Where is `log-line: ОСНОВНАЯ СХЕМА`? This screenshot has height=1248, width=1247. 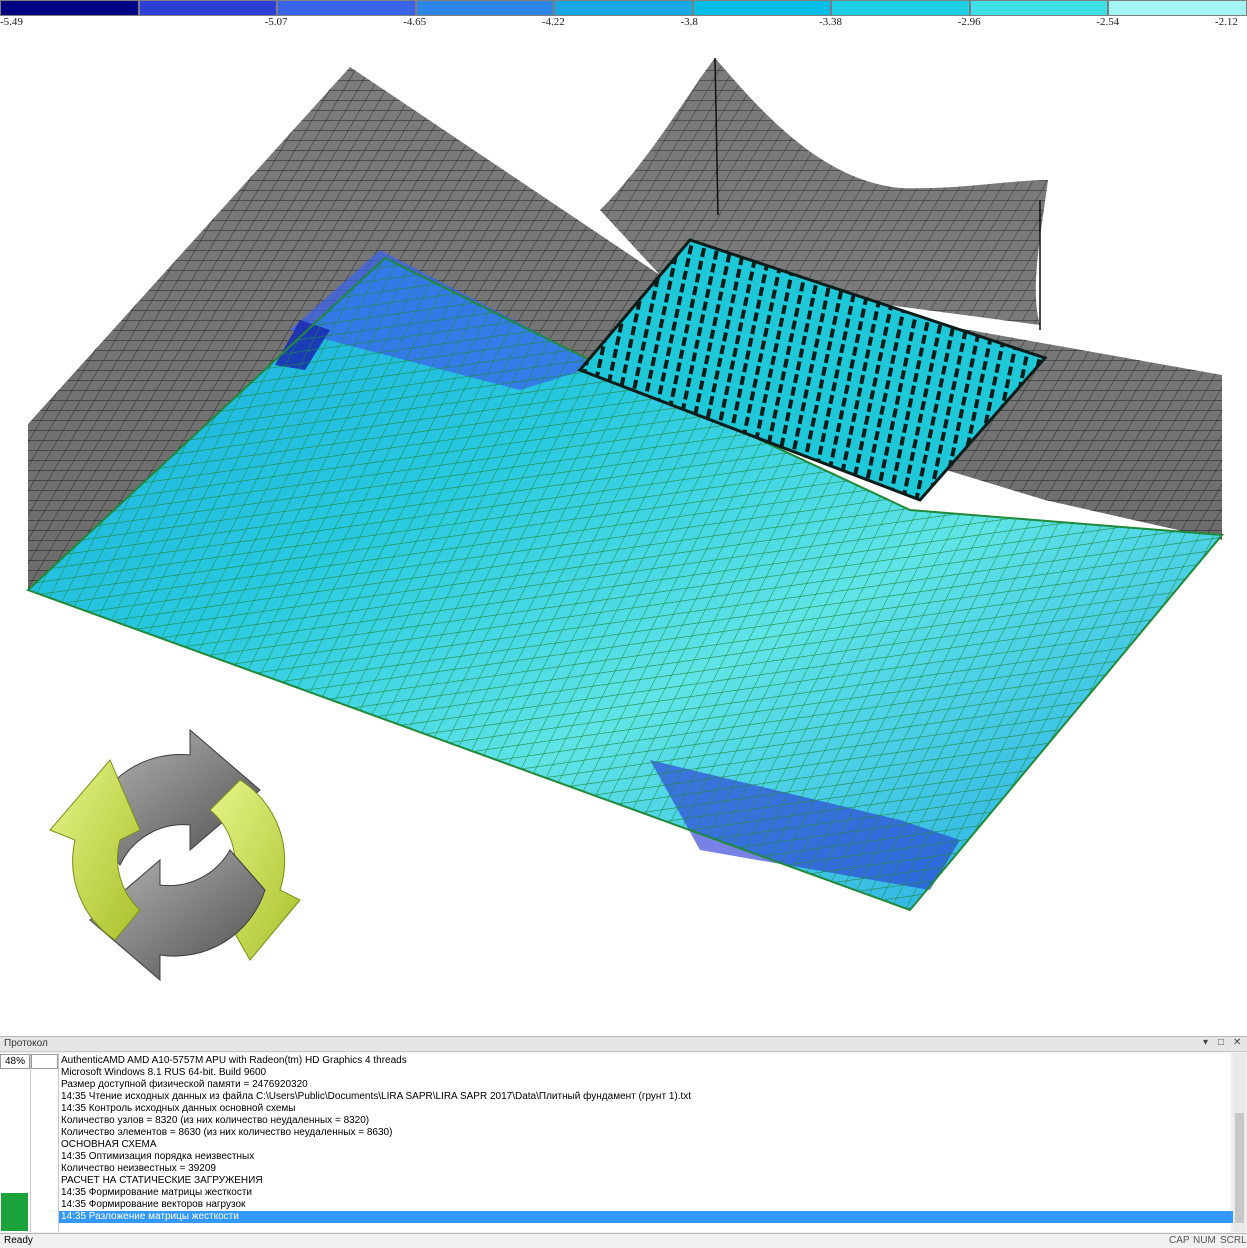
log-line: ОСНОВНАЯ СХЕМА is located at coordinates (646, 1145).